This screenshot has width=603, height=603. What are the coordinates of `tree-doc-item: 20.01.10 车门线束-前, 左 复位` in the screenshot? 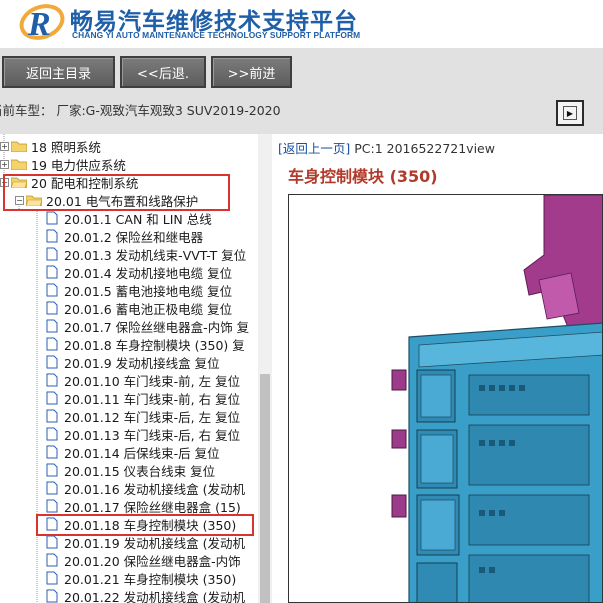 It's located at (143, 380).